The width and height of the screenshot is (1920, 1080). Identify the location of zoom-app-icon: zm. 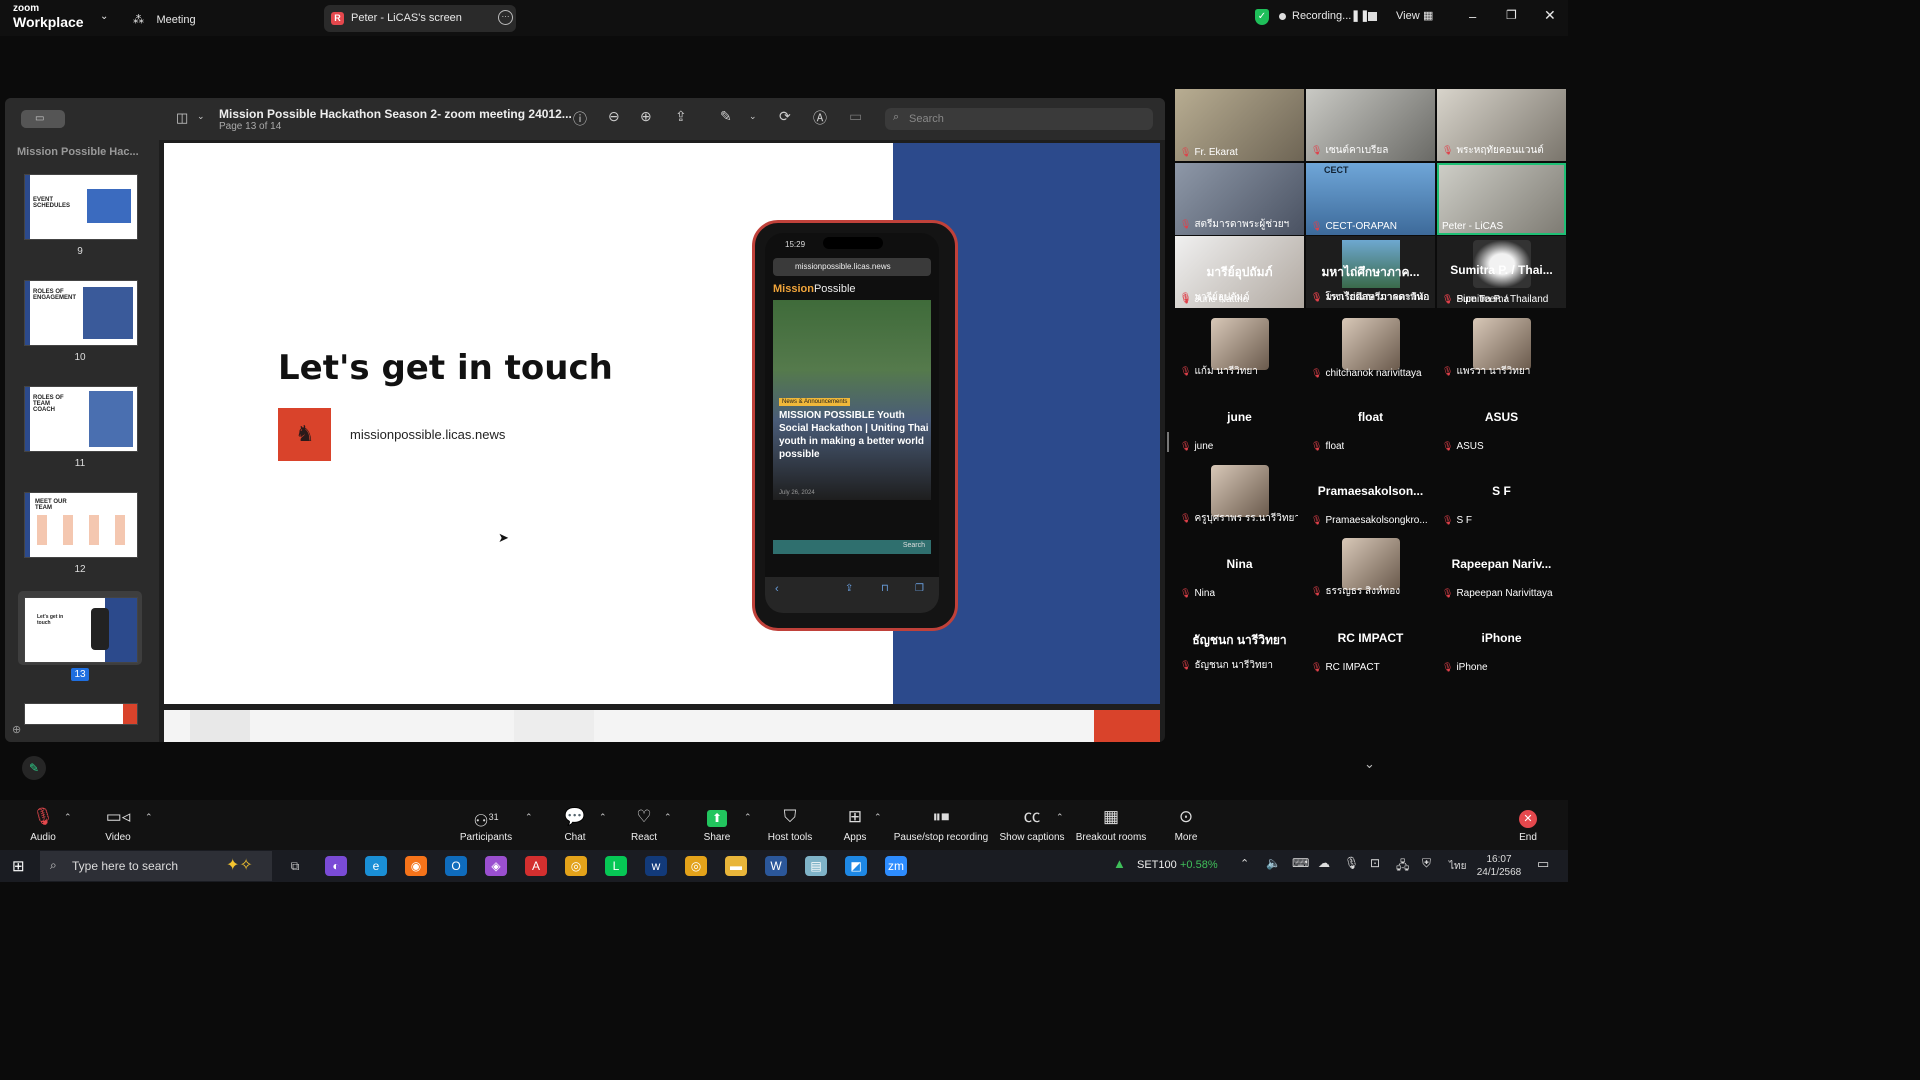
(896, 866).